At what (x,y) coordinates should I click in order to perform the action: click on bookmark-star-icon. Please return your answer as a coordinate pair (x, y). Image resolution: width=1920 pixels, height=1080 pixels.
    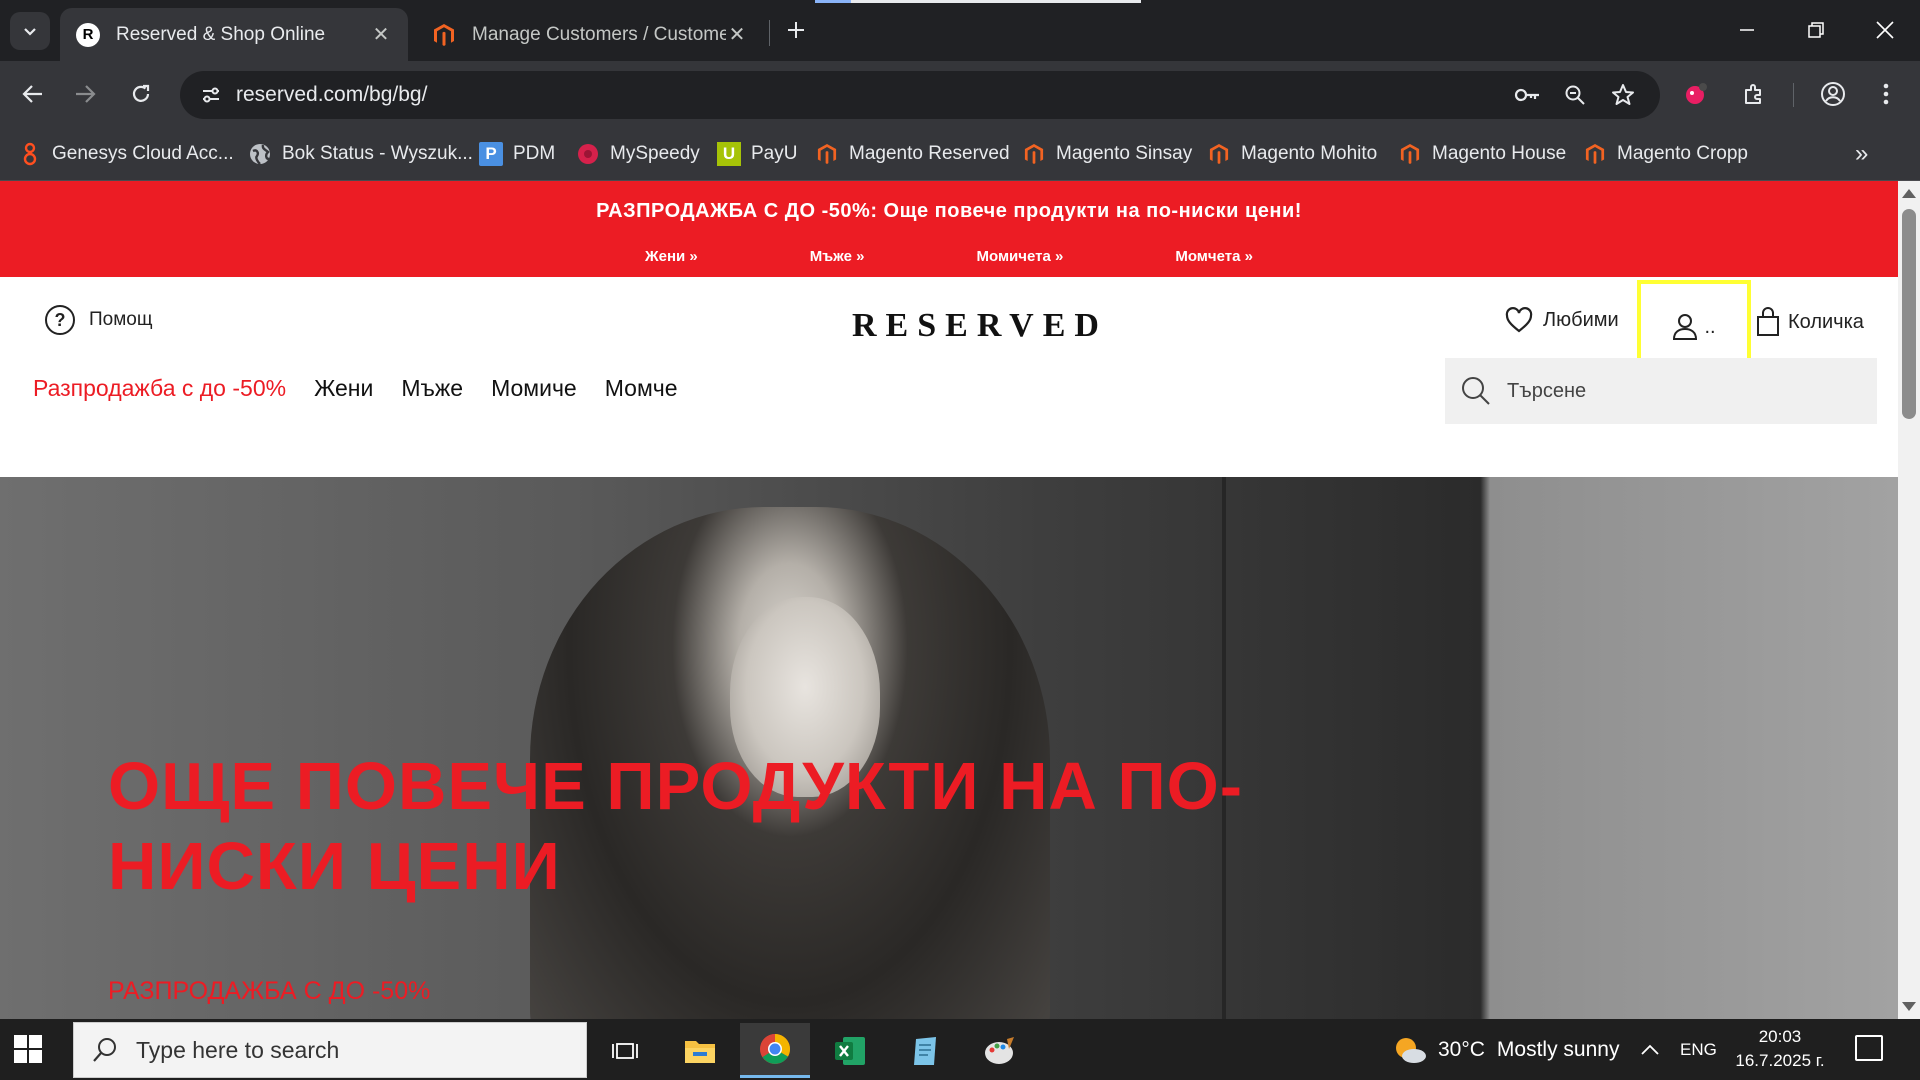
    Looking at the image, I should click on (1623, 95).